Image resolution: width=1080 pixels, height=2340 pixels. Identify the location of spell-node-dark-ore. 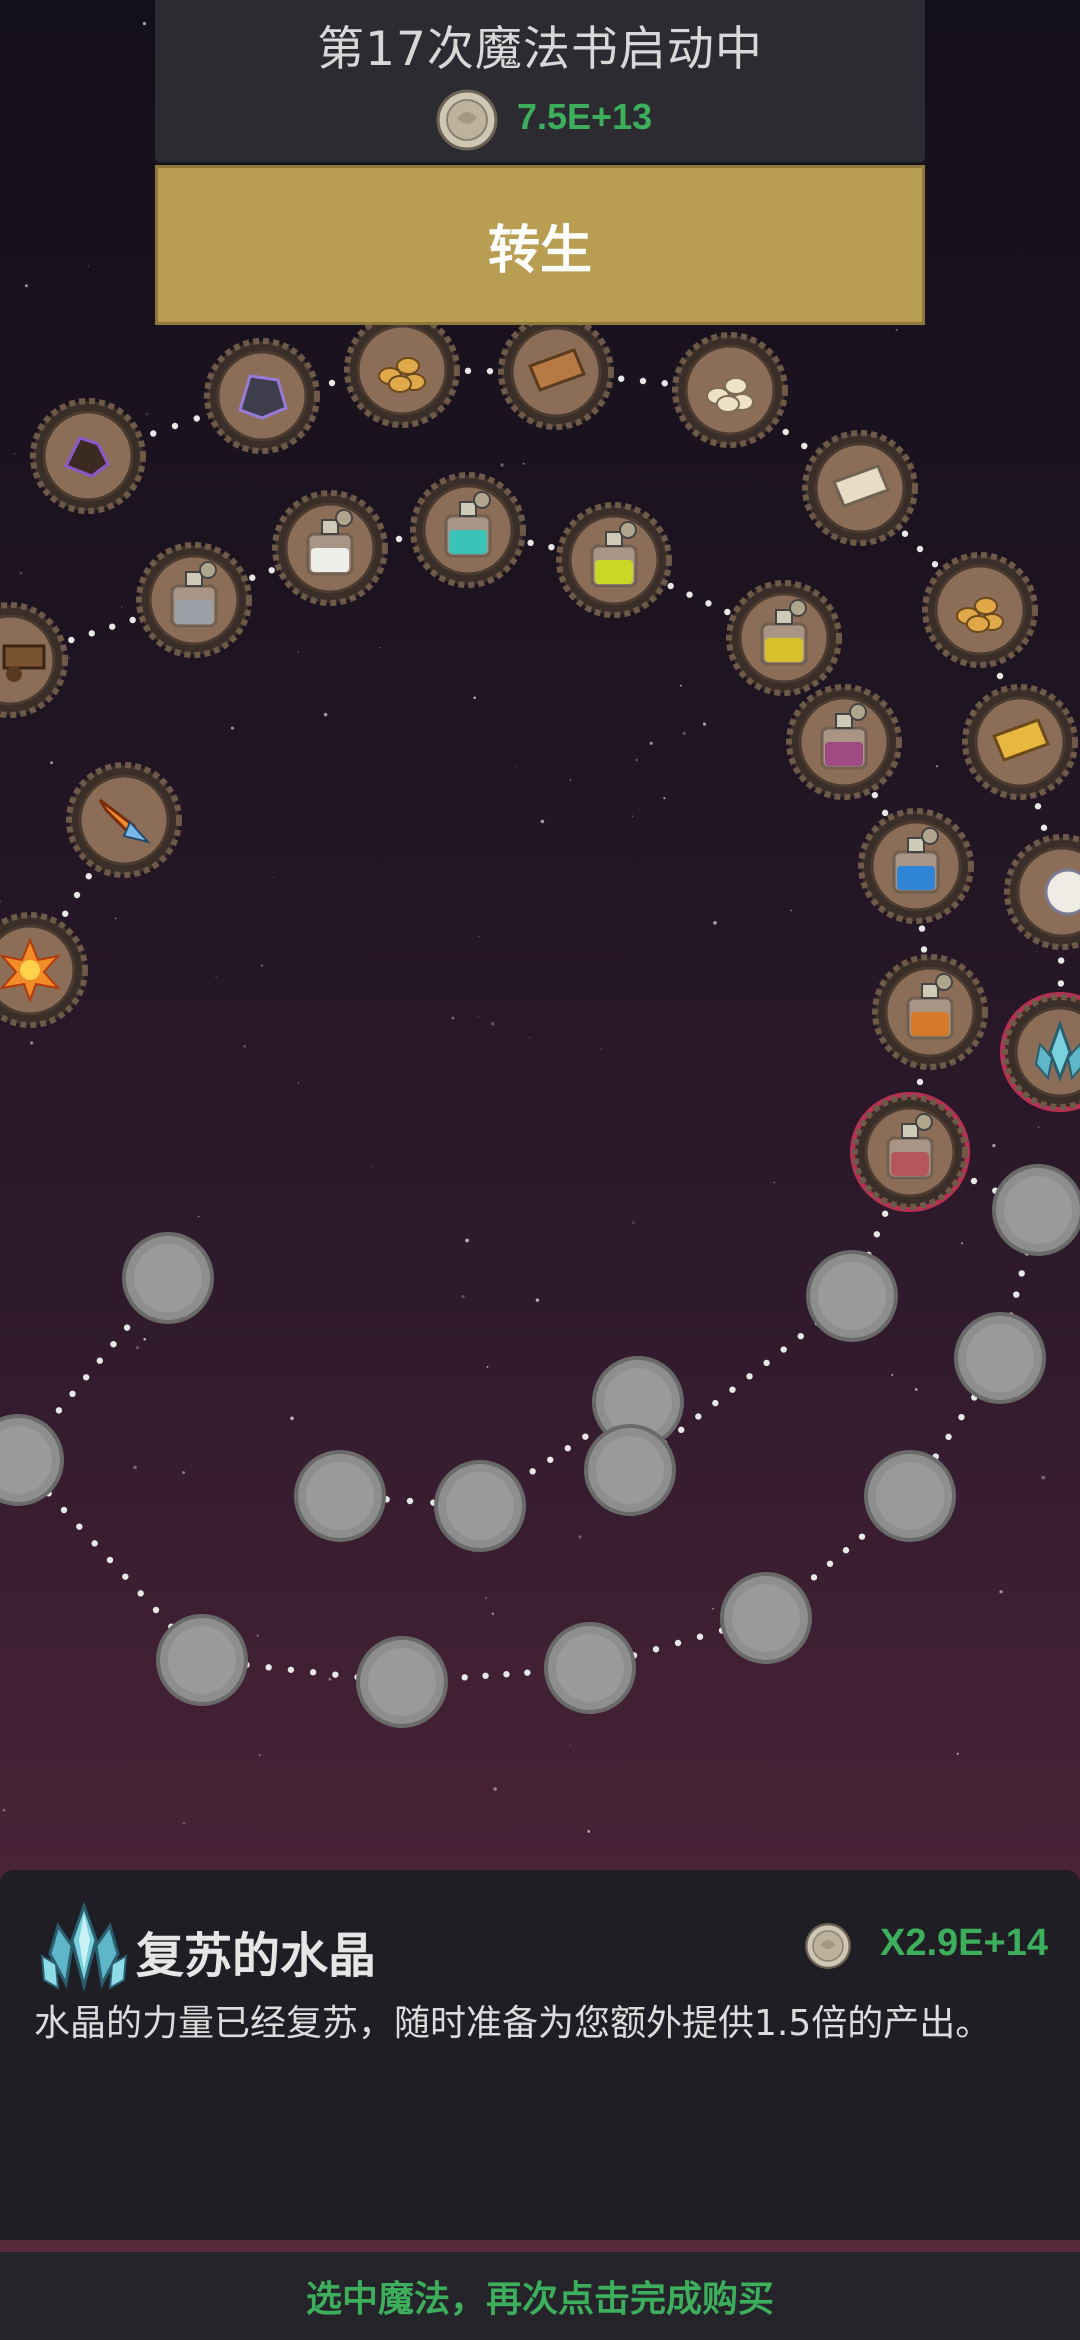
(262, 396).